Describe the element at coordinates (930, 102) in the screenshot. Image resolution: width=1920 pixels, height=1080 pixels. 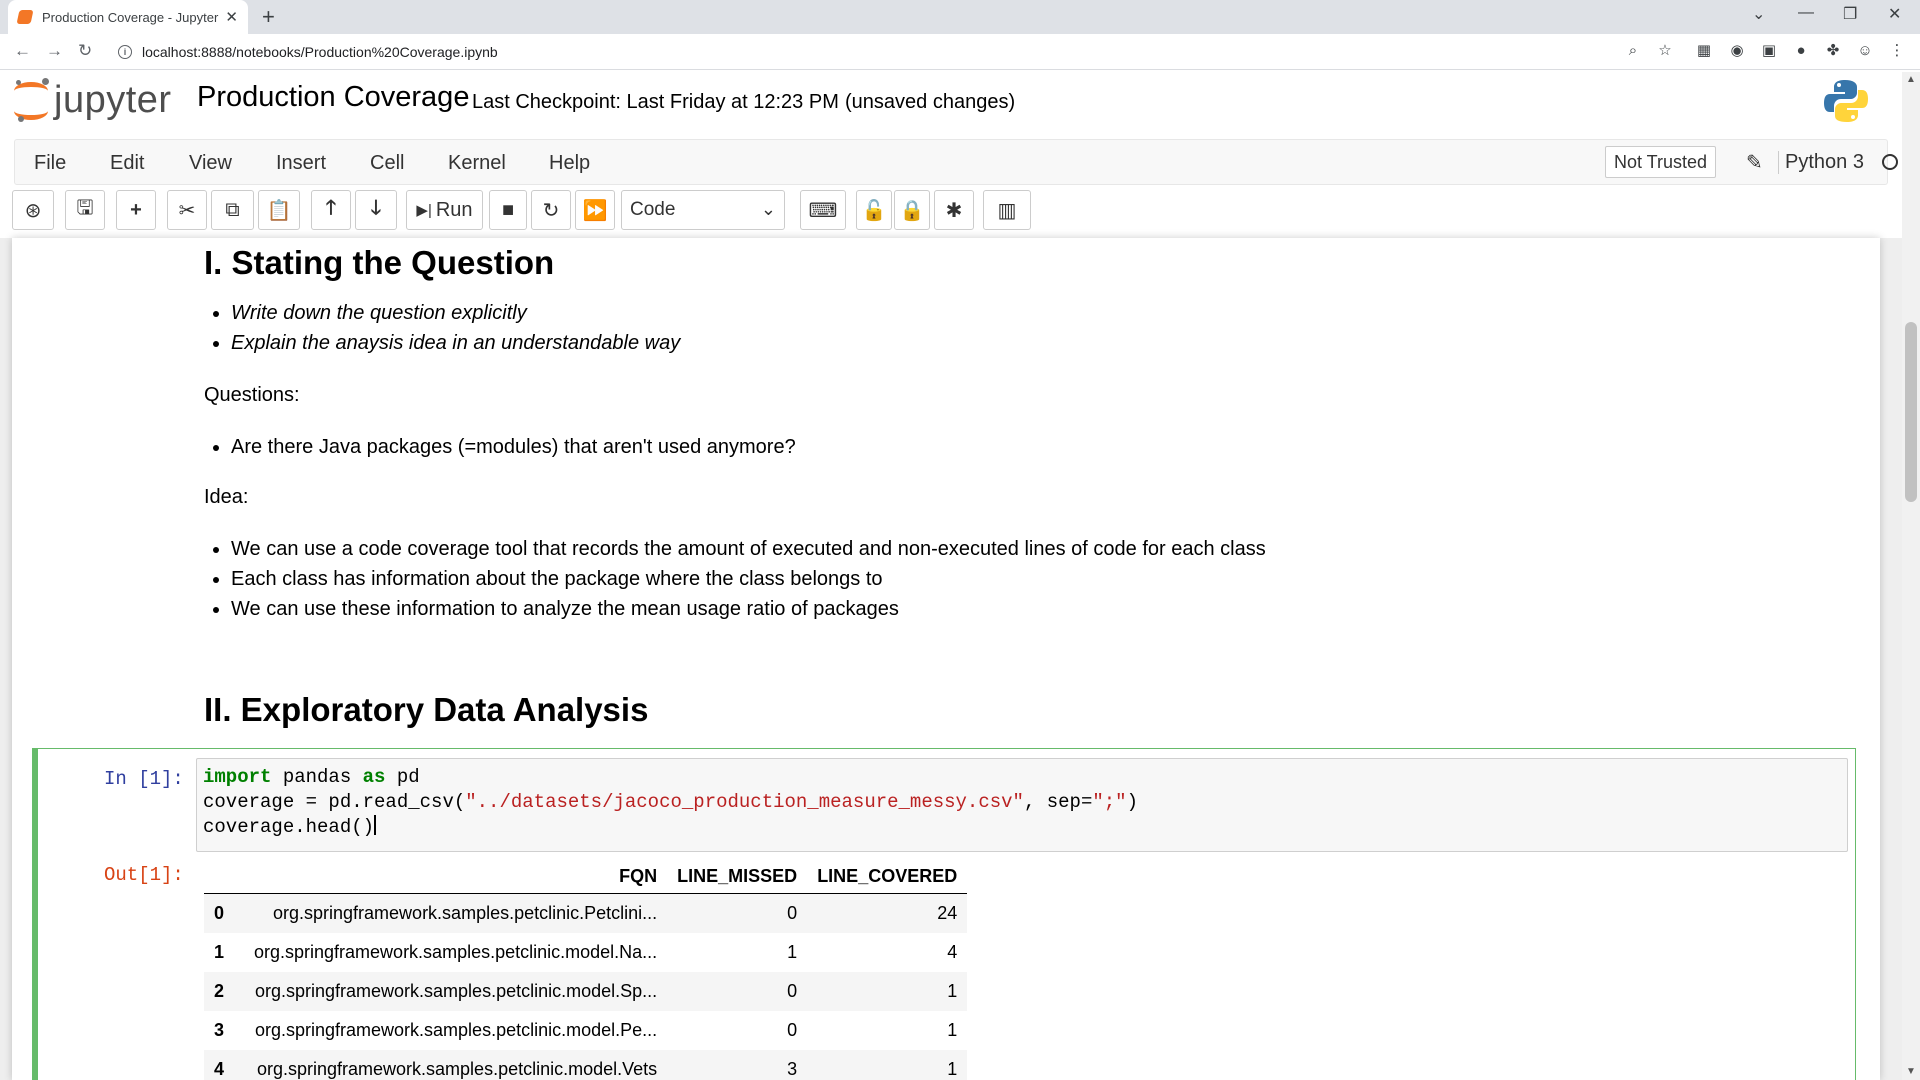
I see `autosave-status: (unsaved changes)` at that location.